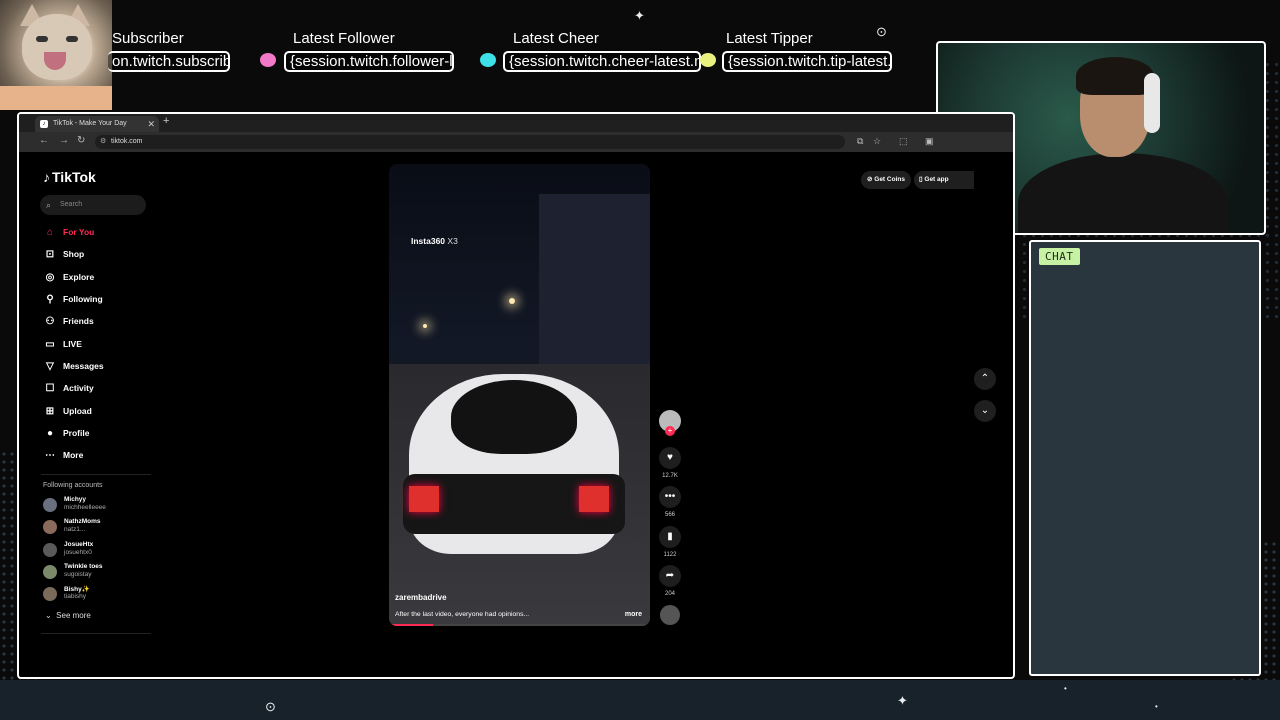 The image size is (1280, 720). What do you see at coordinates (902, 700) in the screenshot?
I see `sparkle-icon: ✦` at bounding box center [902, 700].